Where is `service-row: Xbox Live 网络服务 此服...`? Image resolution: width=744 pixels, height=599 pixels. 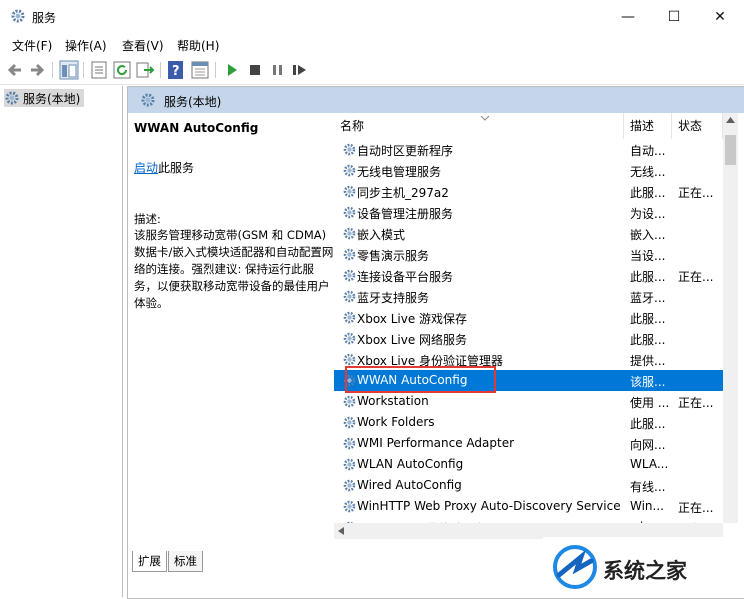
service-row: Xbox Live 网络服务 此服... is located at coordinates (528, 338).